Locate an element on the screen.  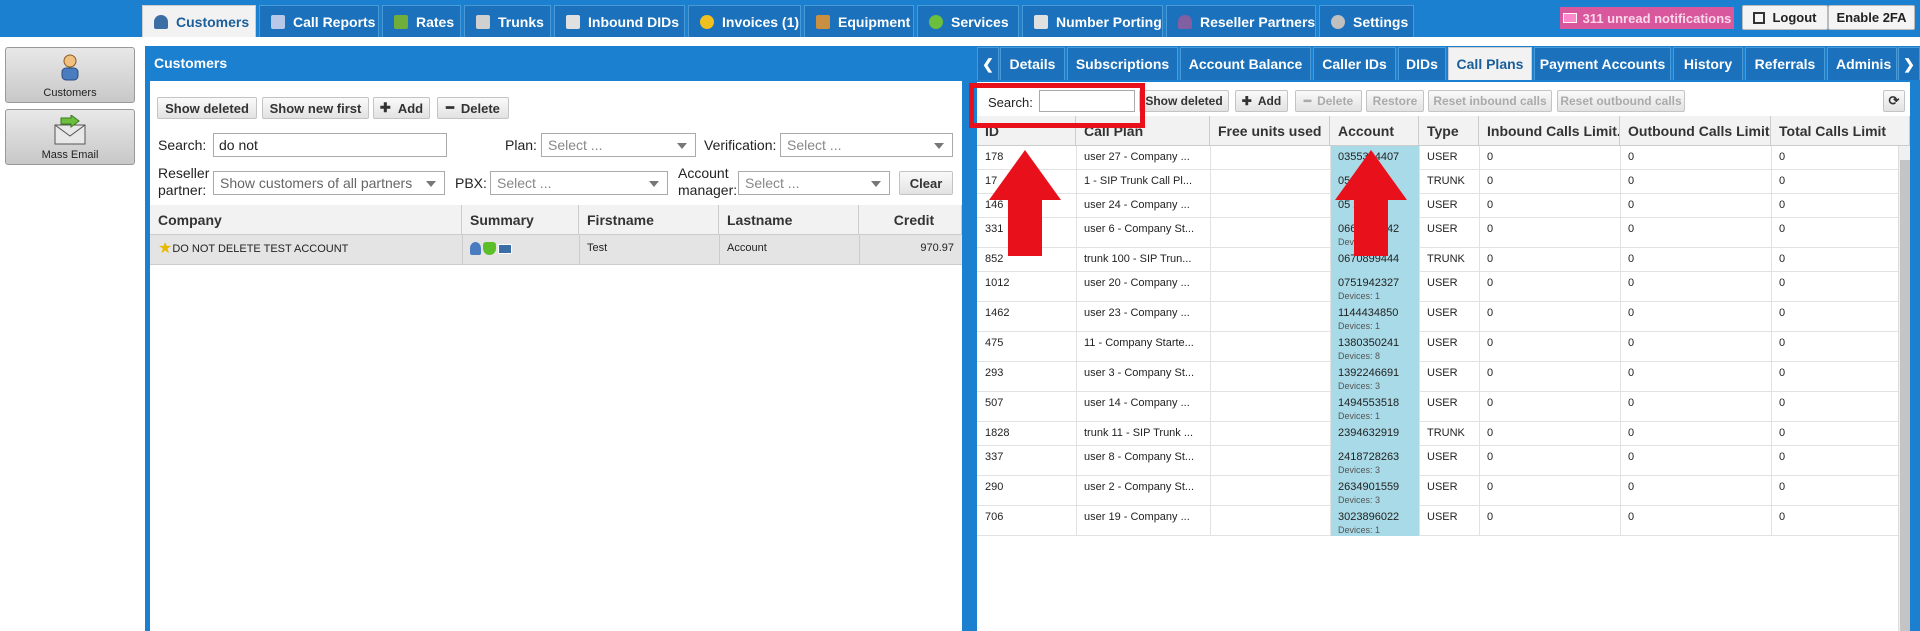
col-account: Account is located at coordinates (1374, 131).